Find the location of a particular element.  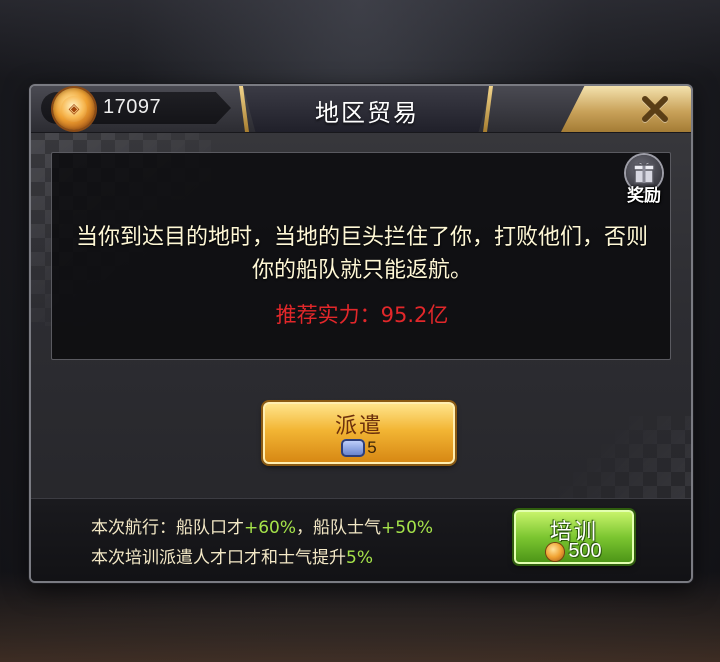

training-bonus-line: 本次培训派遣人才口才和士气提升5% is located at coordinates (232, 555).